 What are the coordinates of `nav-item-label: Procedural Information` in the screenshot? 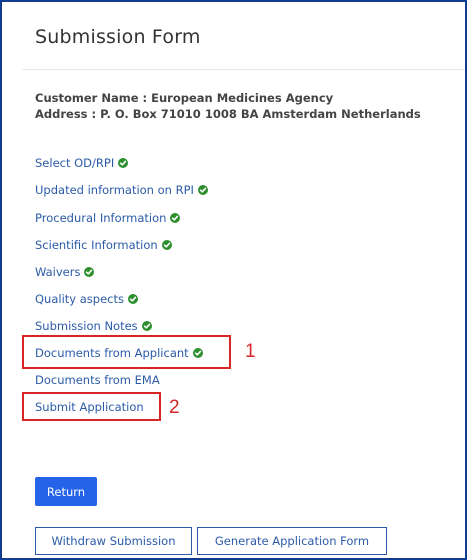 It's located at (100, 218).